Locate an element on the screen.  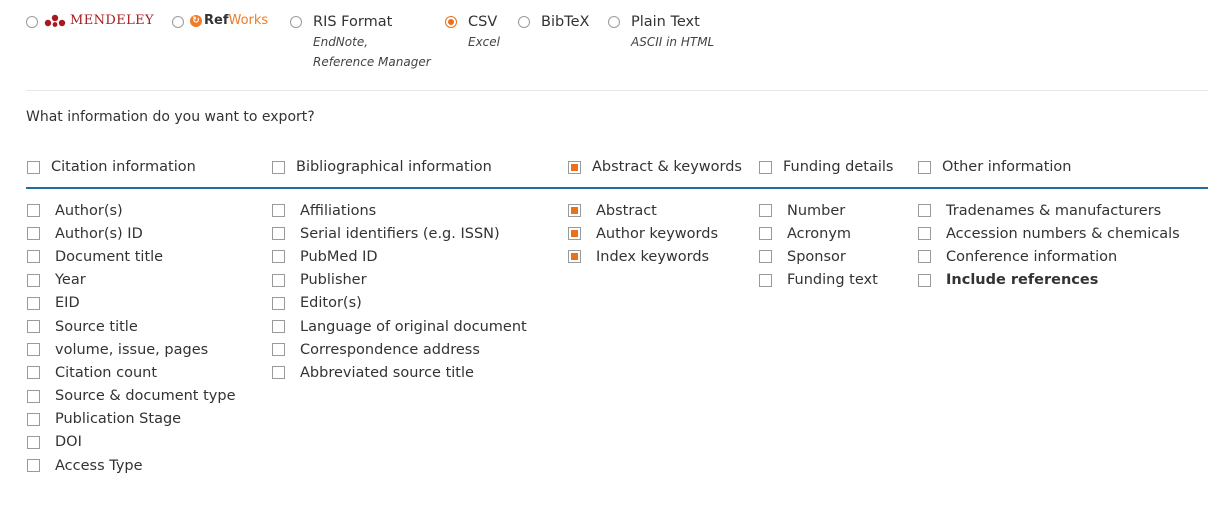
export-field-option: Editor(s) is located at coordinates (399, 303).